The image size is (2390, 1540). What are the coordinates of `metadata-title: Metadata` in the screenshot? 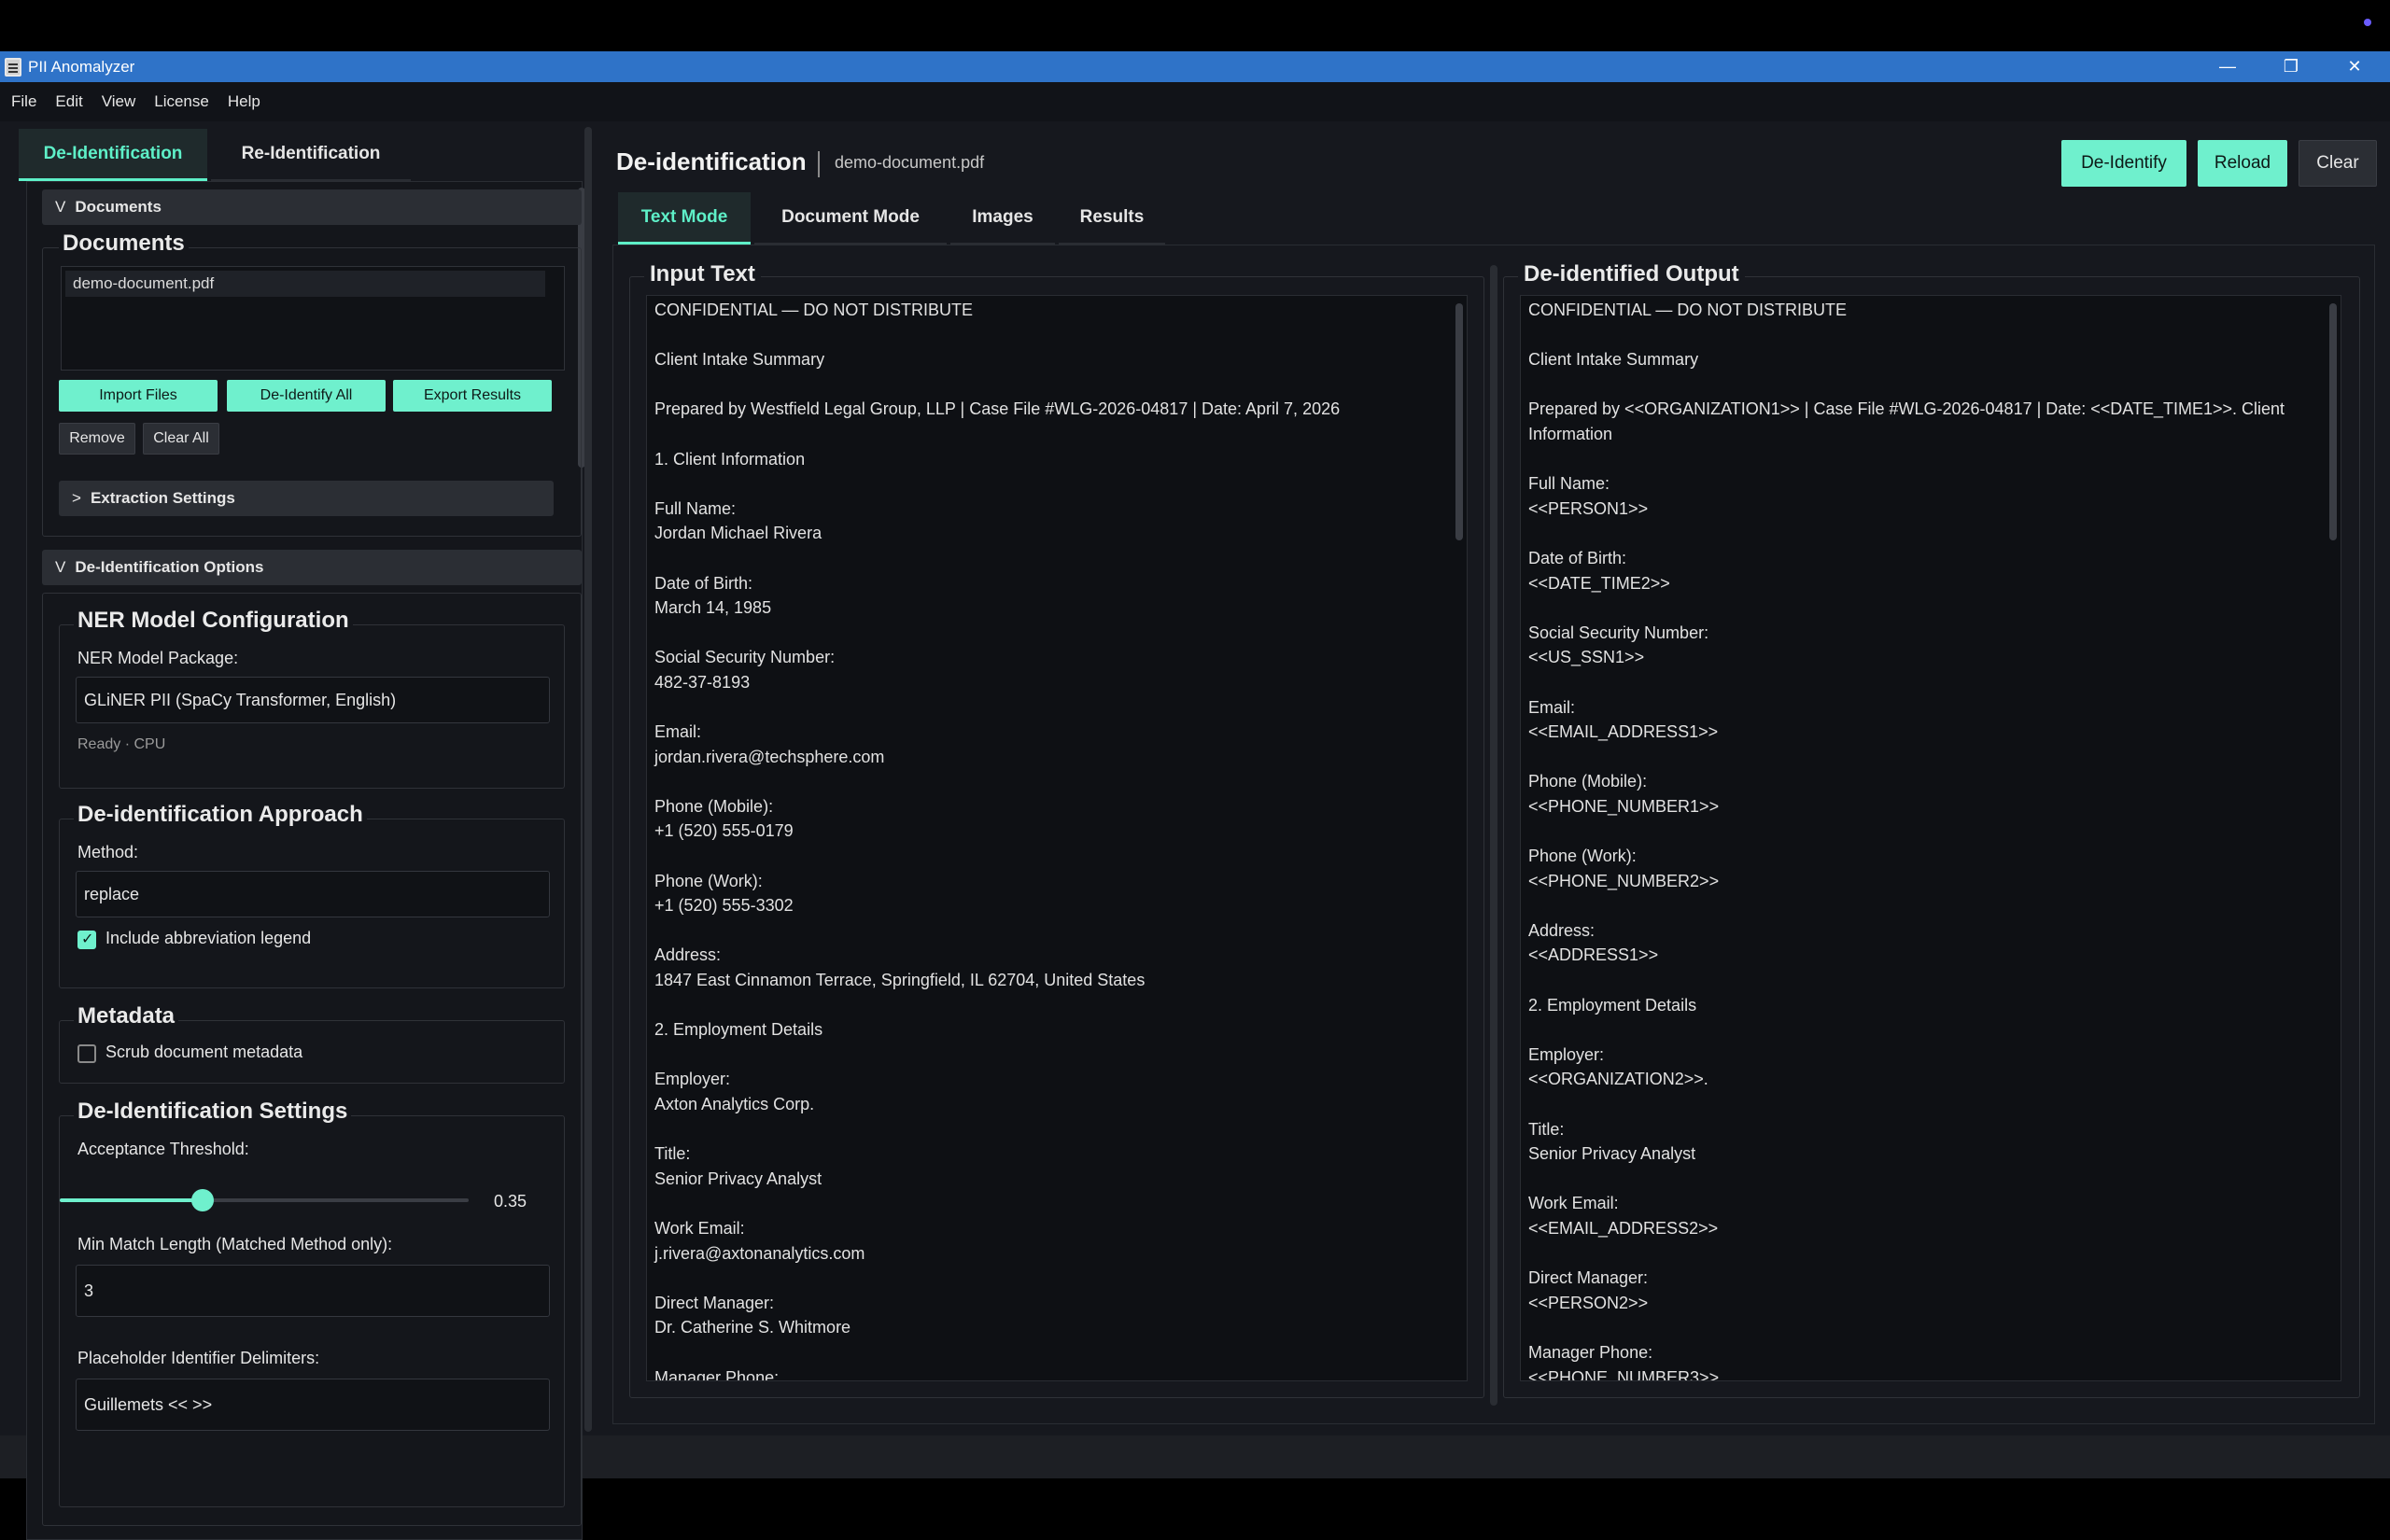 It's located at (126, 1016).